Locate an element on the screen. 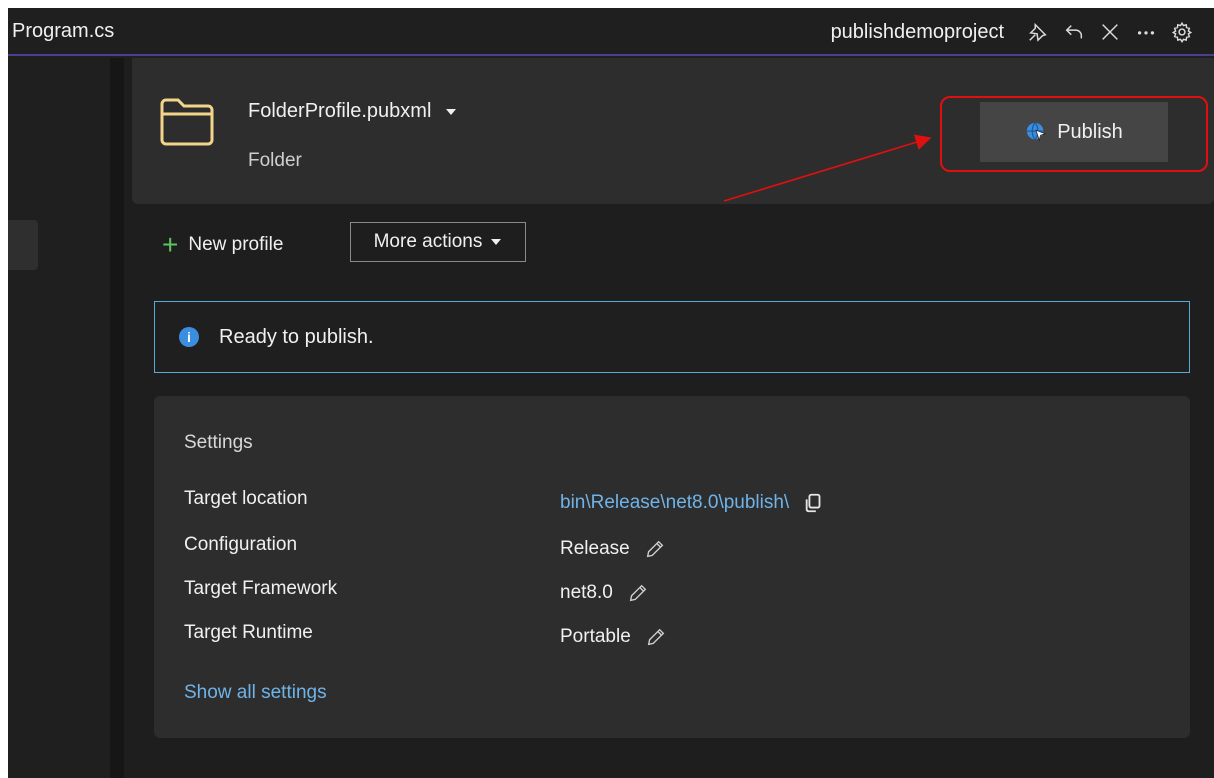  show-all-settings-link: Show all settings is located at coordinates (255, 693).